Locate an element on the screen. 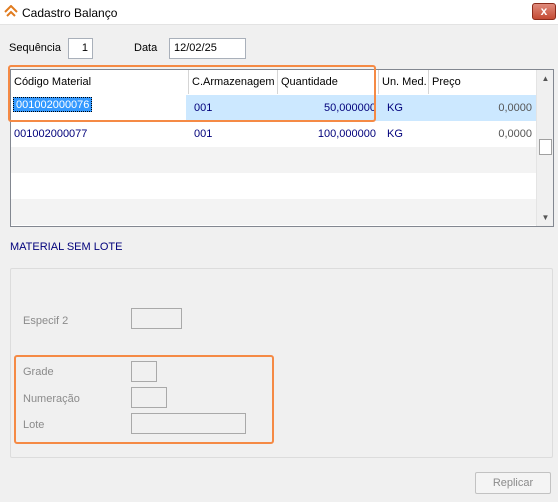 Image resolution: width=558 pixels, height=502 pixels. data-field: 12/02/25 is located at coordinates (207, 48).